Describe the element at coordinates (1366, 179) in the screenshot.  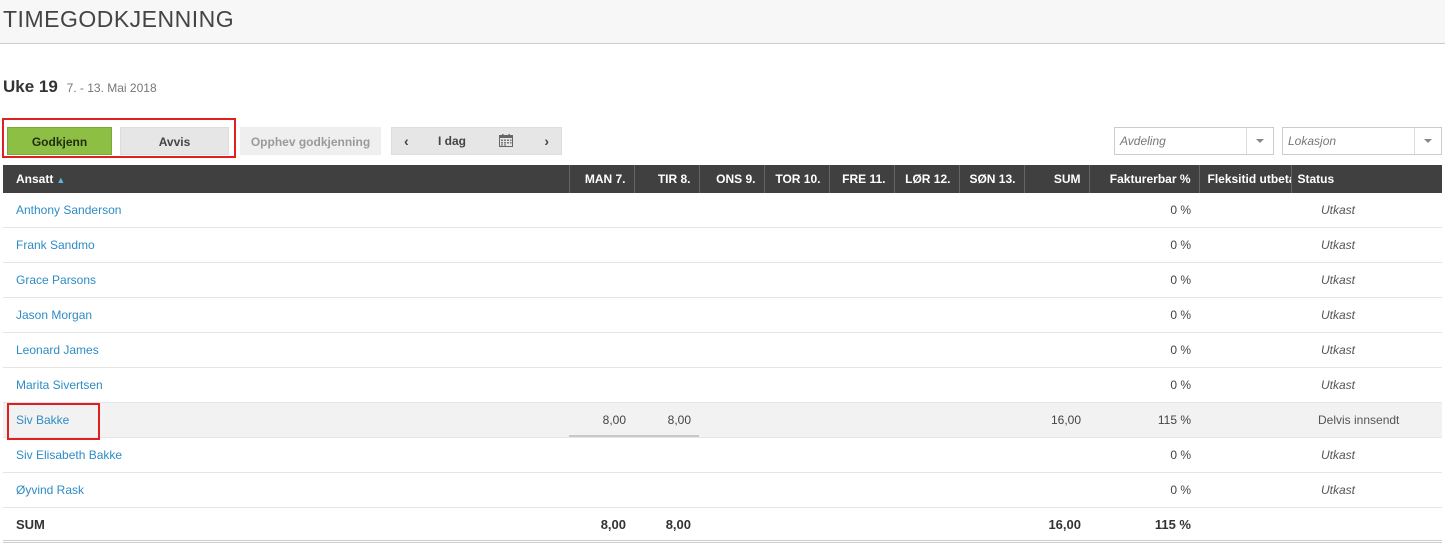
I see `header-status: Status` at that location.